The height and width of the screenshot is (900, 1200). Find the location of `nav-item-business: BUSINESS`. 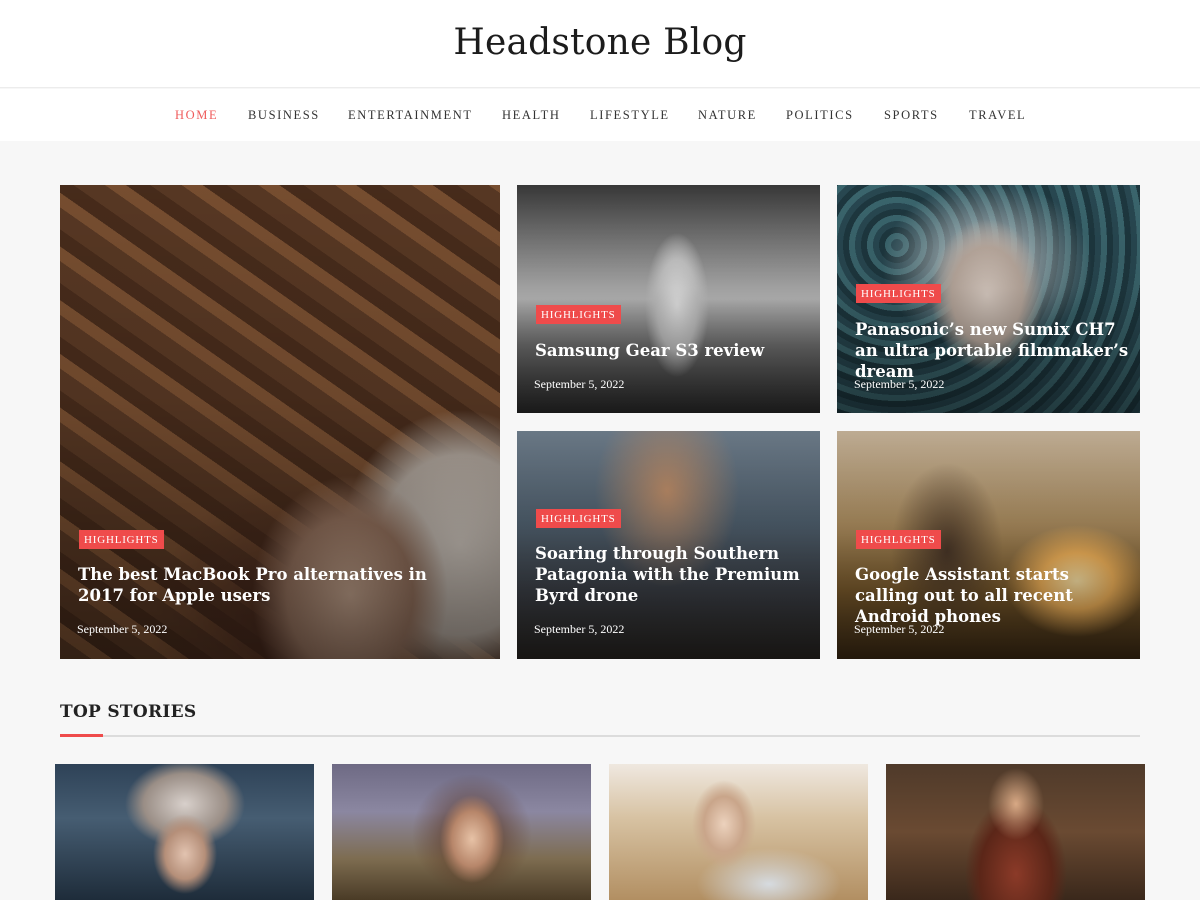

nav-item-business: BUSINESS is located at coordinates (284, 115).